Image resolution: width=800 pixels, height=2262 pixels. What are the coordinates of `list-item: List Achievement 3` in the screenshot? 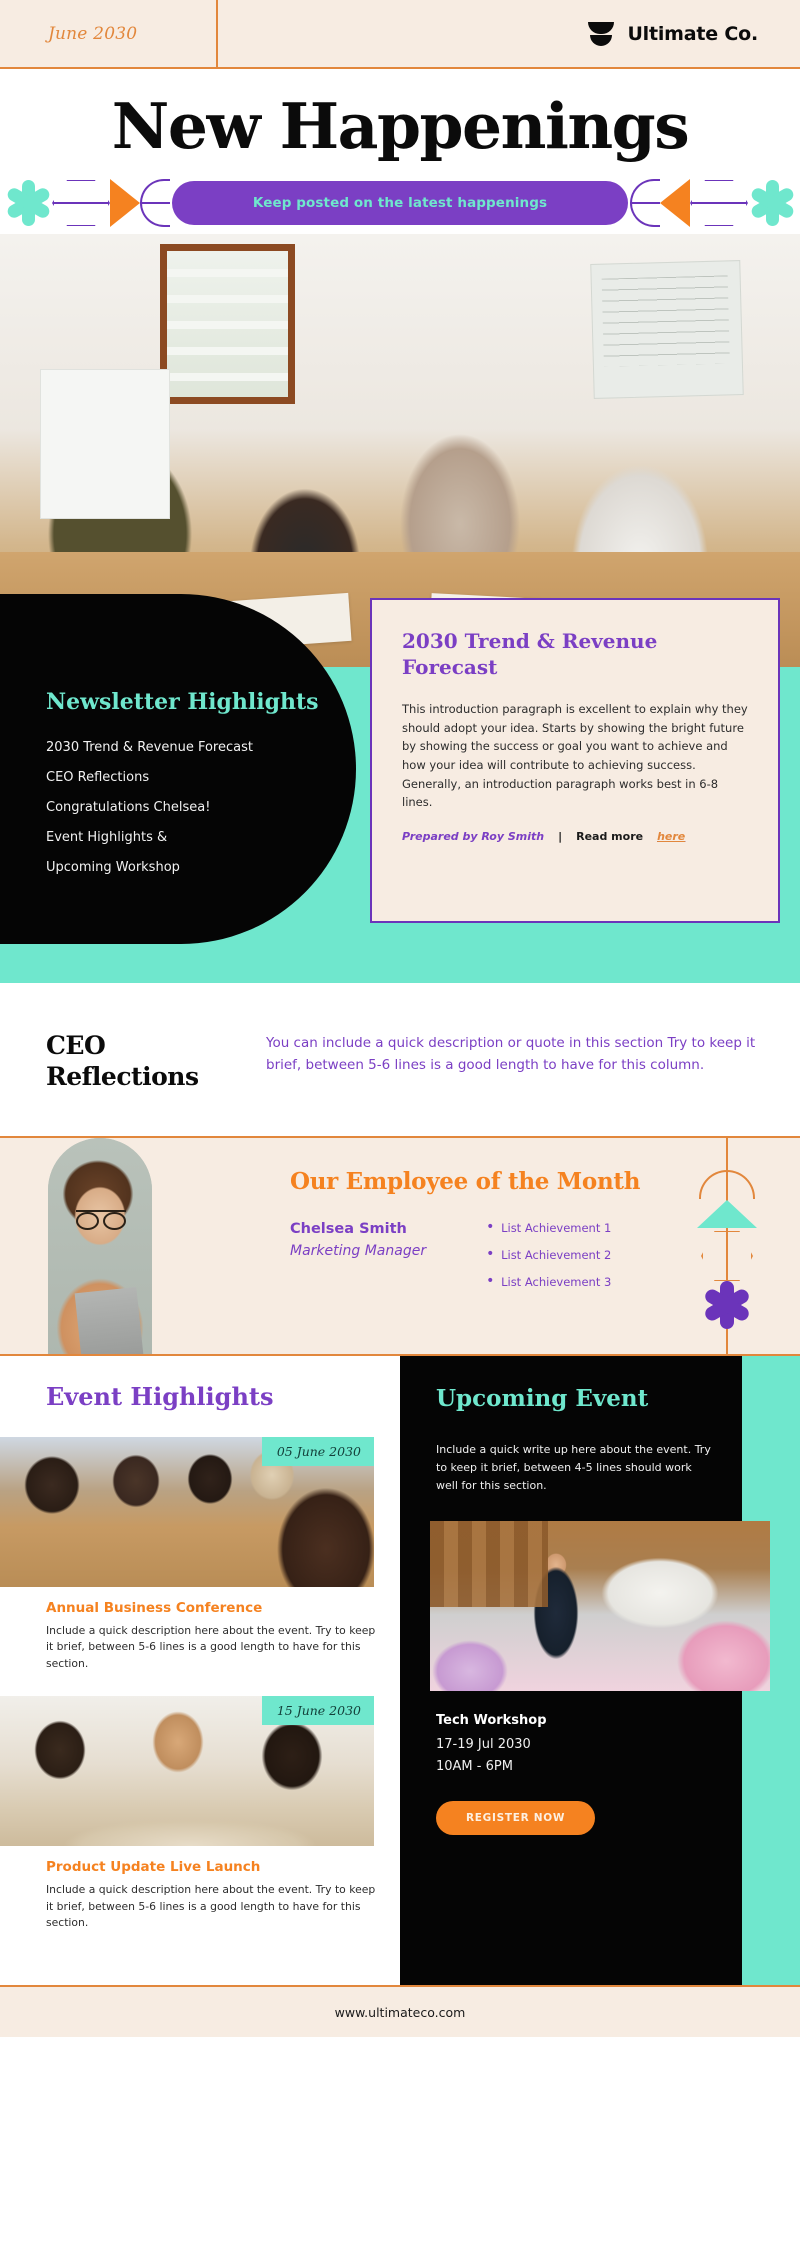 It's located at (548, 1281).